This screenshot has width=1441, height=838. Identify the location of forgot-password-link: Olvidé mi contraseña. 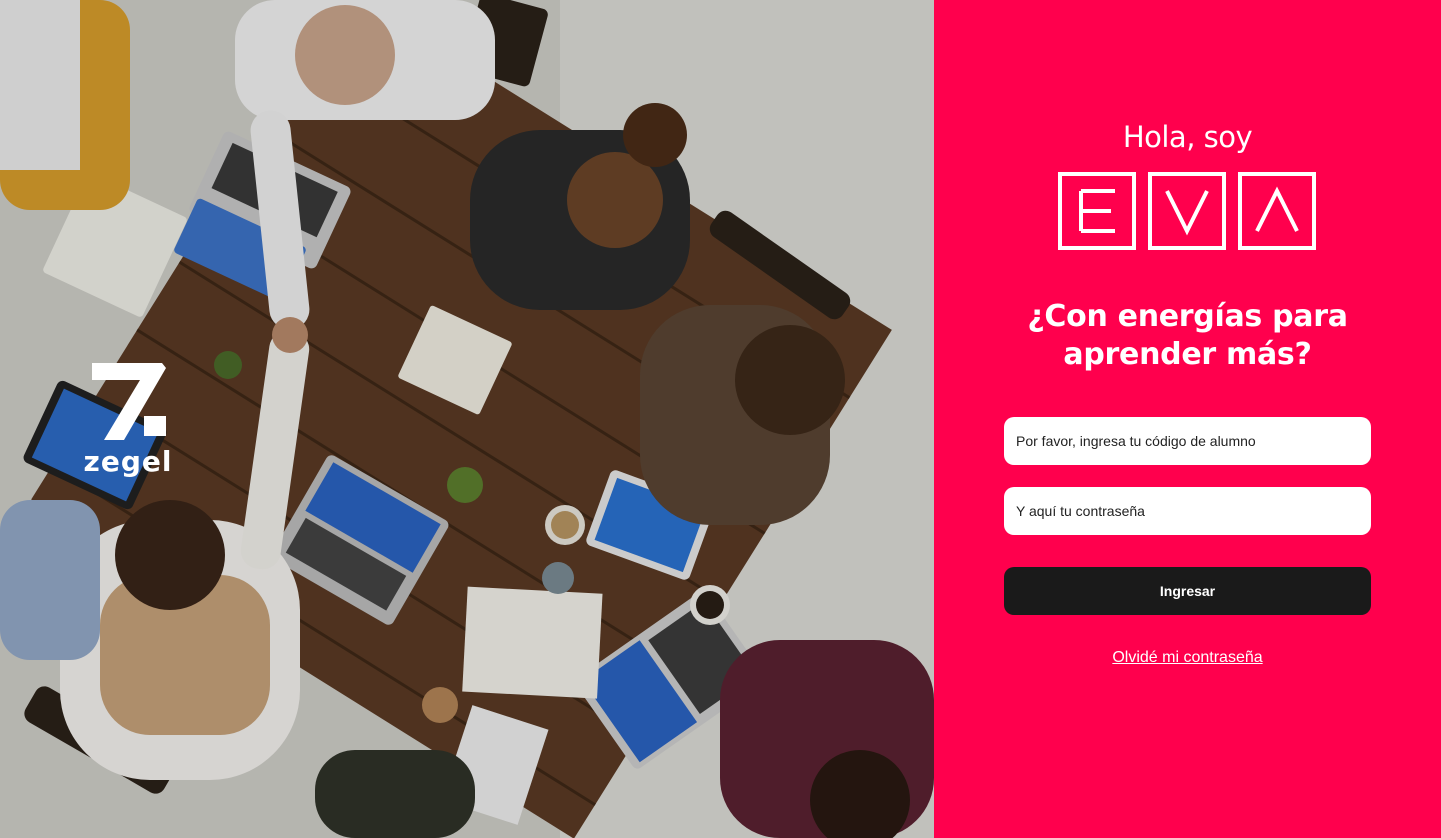
(1187, 658).